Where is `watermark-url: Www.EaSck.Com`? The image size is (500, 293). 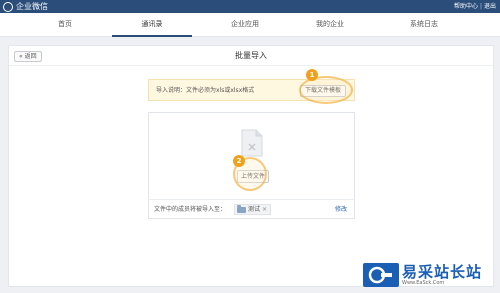
watermark-url: Www.EaSck.Com is located at coordinates (423, 282).